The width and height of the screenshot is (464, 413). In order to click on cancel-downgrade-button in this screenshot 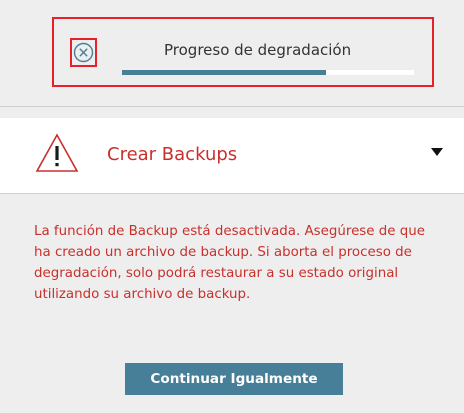, I will do `click(83, 52)`.